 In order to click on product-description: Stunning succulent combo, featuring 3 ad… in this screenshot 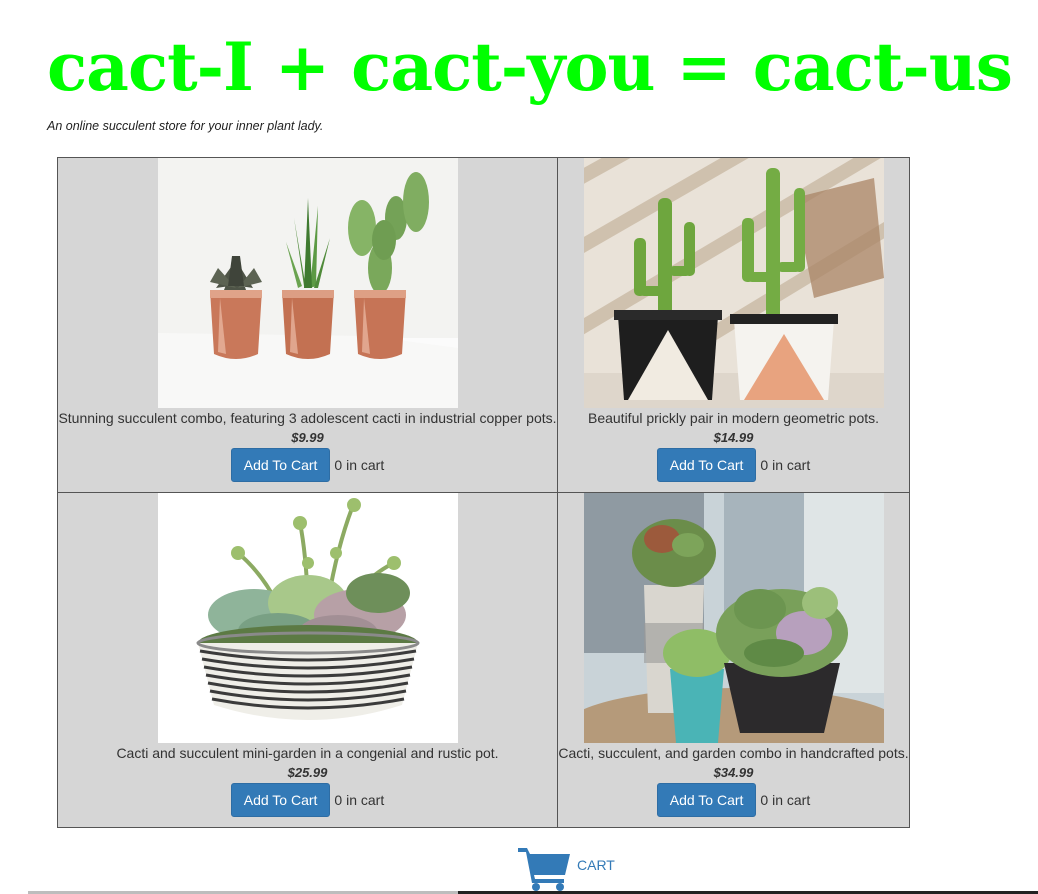, I will do `click(307, 418)`.